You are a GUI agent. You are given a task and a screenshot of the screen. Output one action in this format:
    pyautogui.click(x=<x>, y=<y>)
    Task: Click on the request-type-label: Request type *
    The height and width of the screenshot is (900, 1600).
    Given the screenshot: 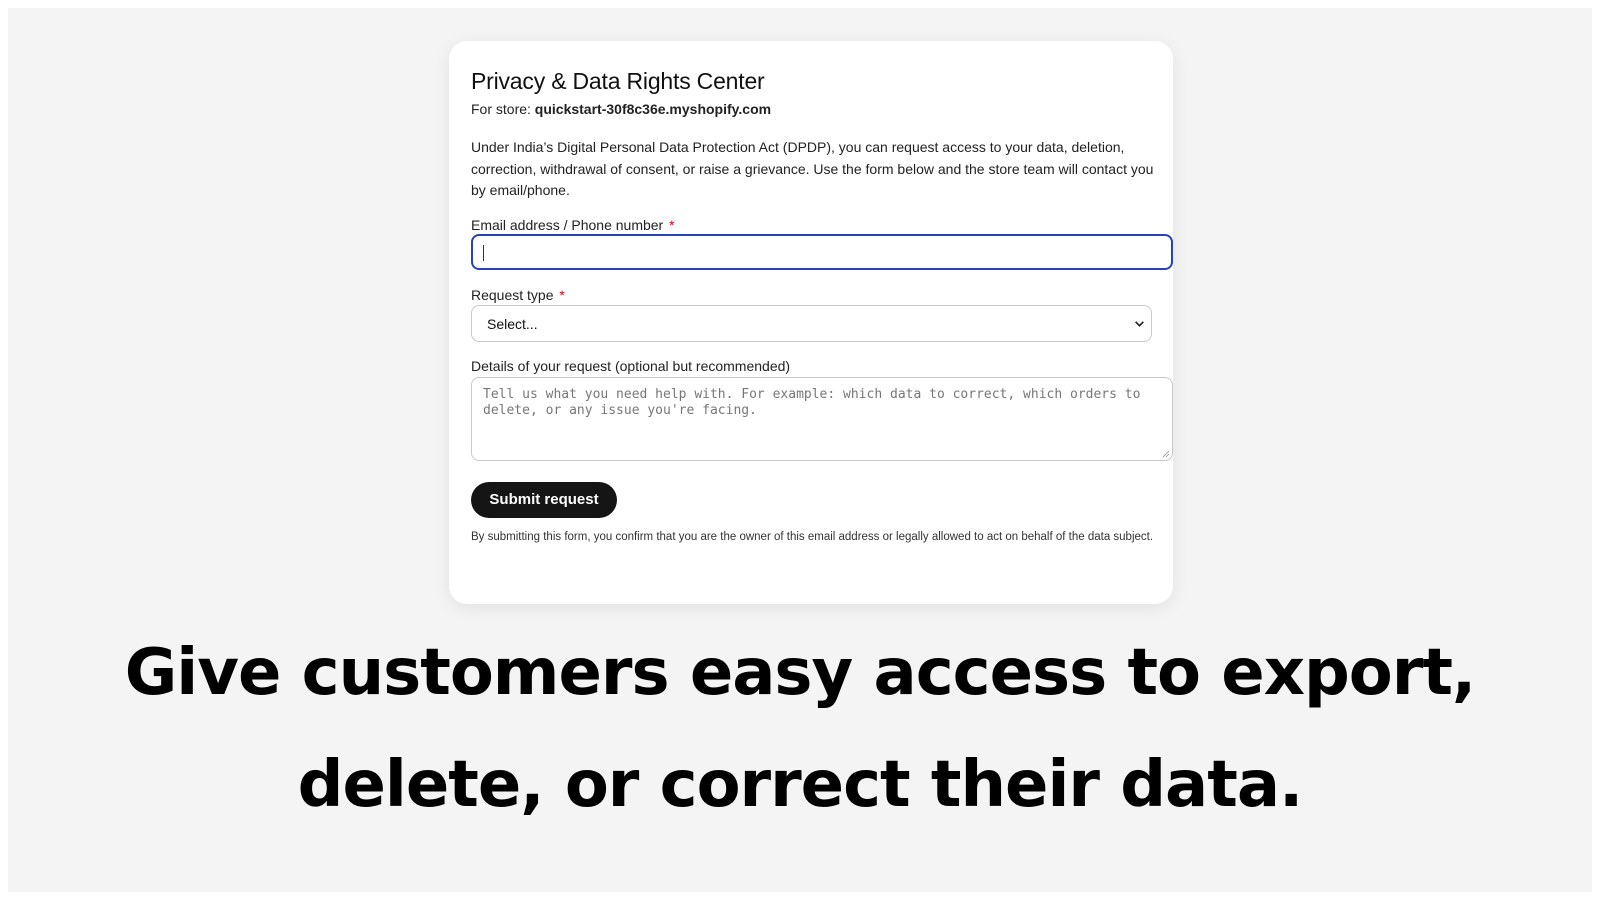 What is the action you would take?
    pyautogui.click(x=518, y=295)
    